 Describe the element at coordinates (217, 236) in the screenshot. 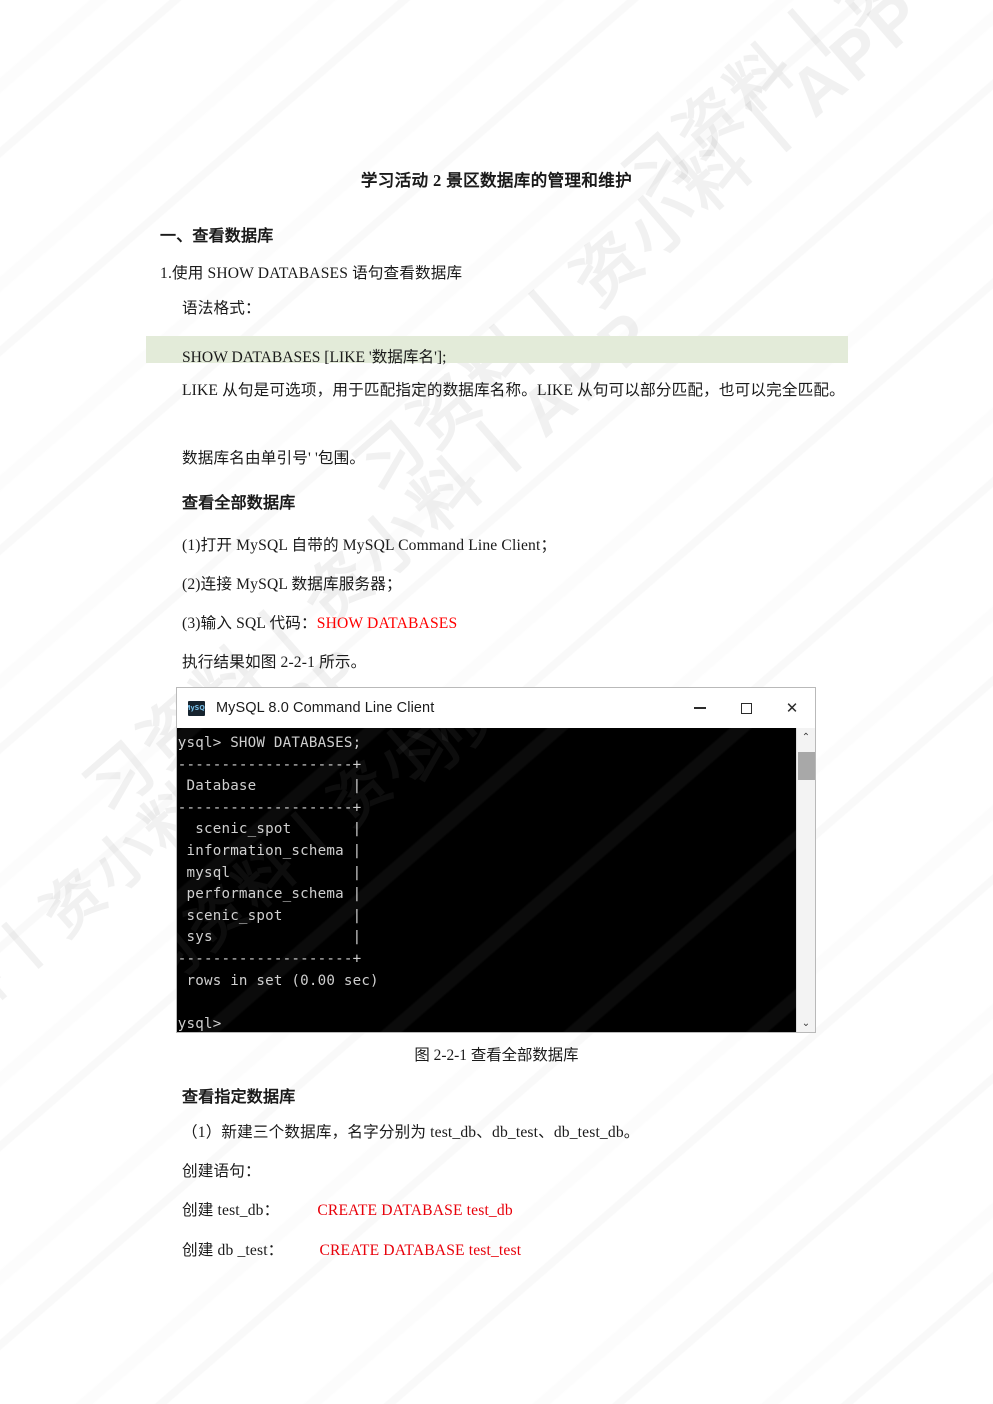

I see `section-heading-view-database: 一、查看数据库` at that location.